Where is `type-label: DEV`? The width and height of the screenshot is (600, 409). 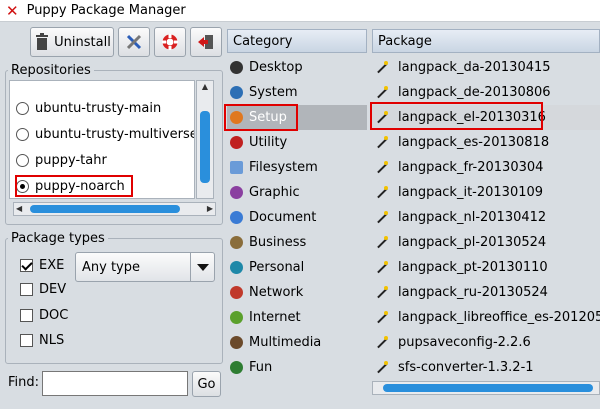 type-label: DEV is located at coordinates (53, 289).